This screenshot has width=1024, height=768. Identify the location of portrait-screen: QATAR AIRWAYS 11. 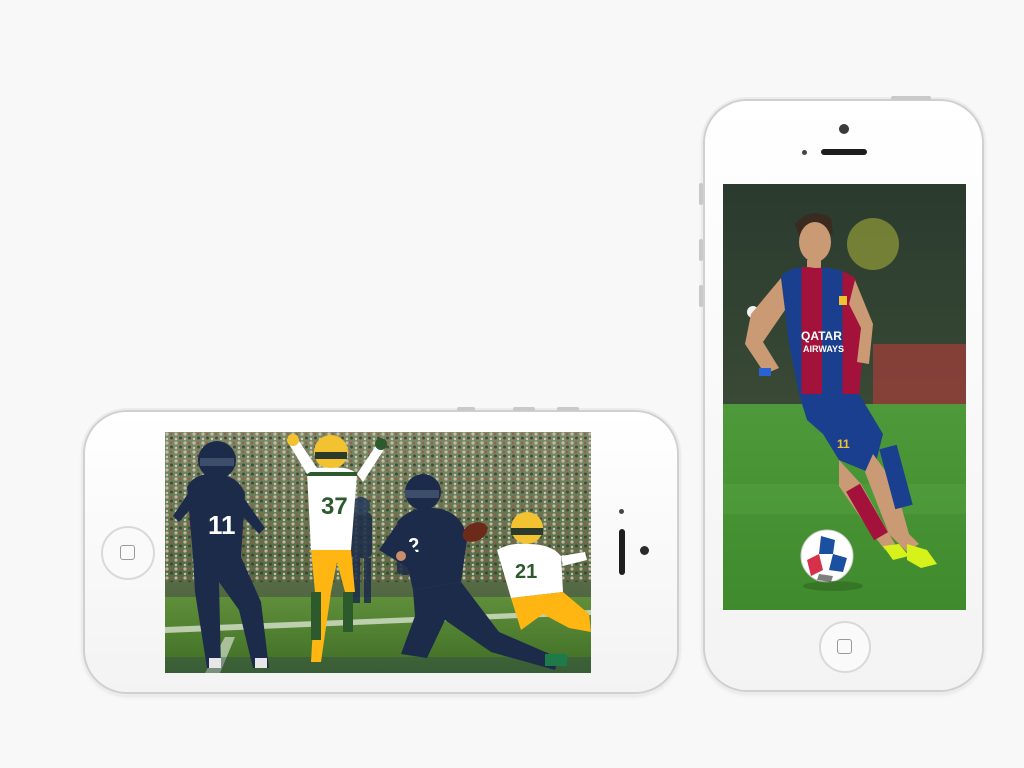
(844, 397).